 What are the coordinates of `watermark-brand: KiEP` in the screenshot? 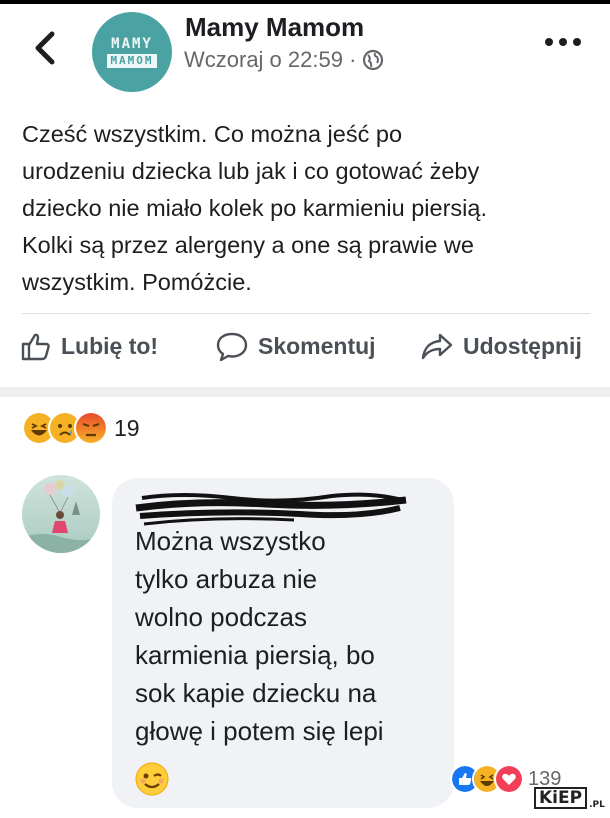 It's located at (561, 798).